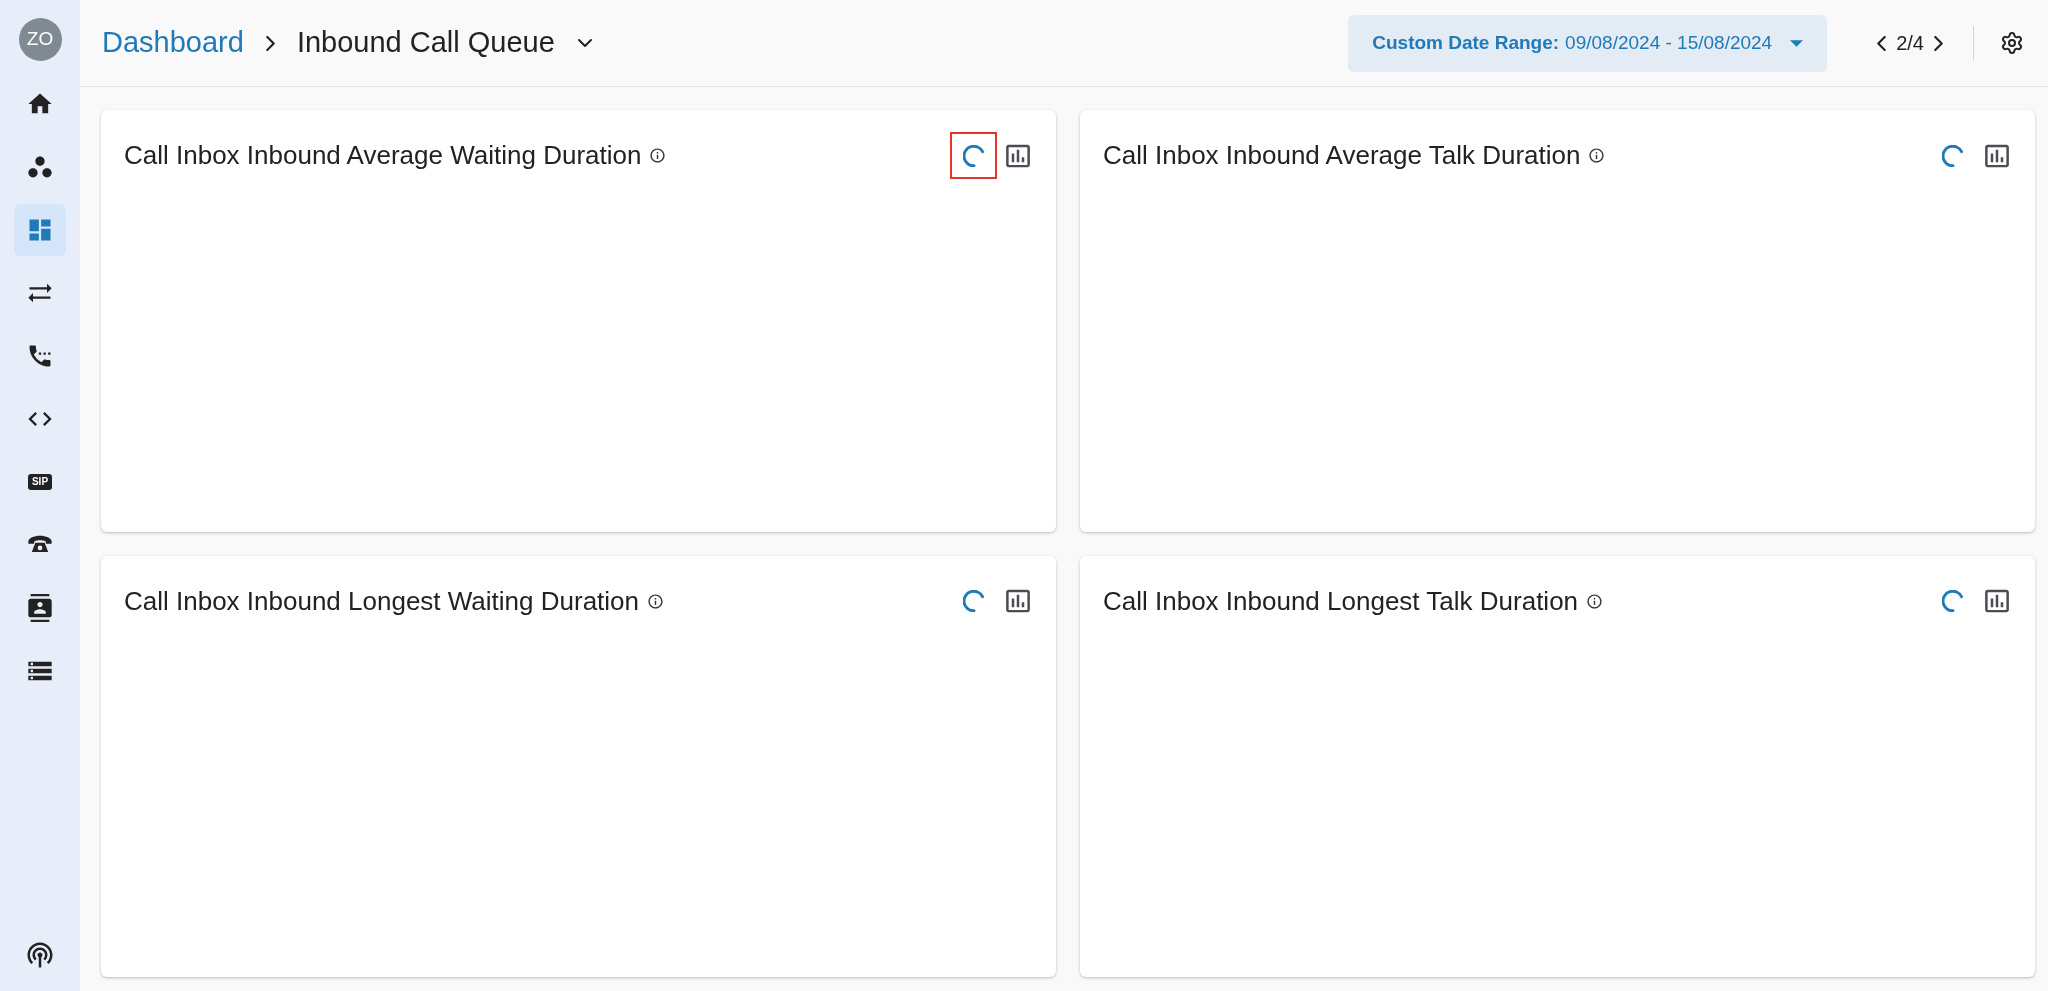  Describe the element at coordinates (40, 608) in the screenshot. I see `contact-card-icon` at that location.